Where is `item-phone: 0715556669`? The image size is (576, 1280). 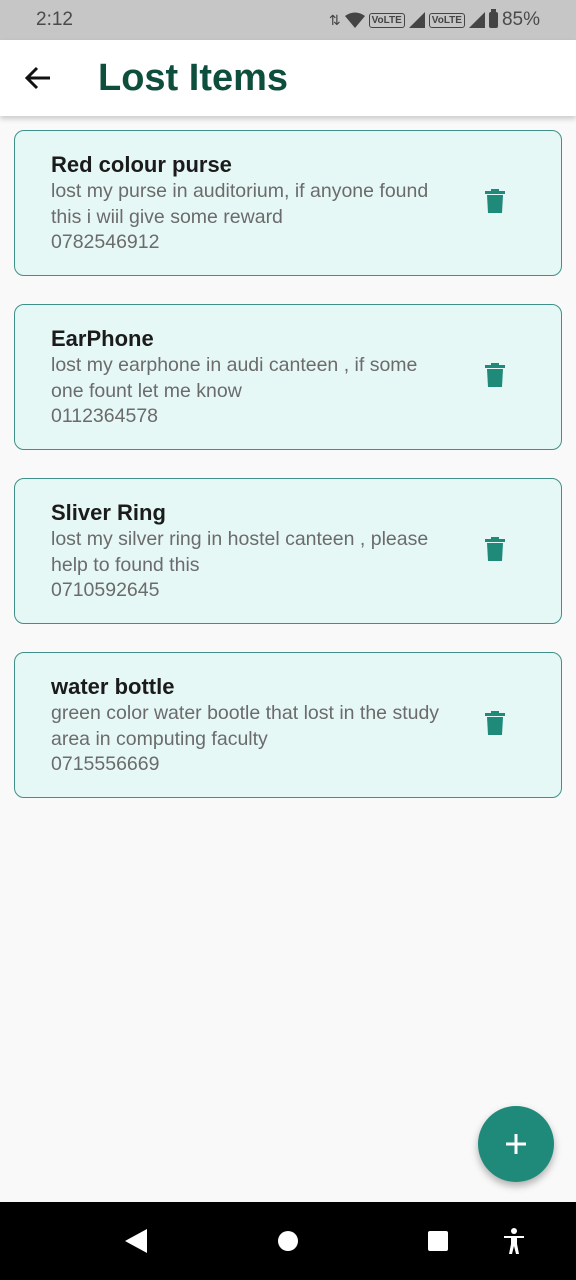 item-phone: 0715556669 is located at coordinates (105, 764).